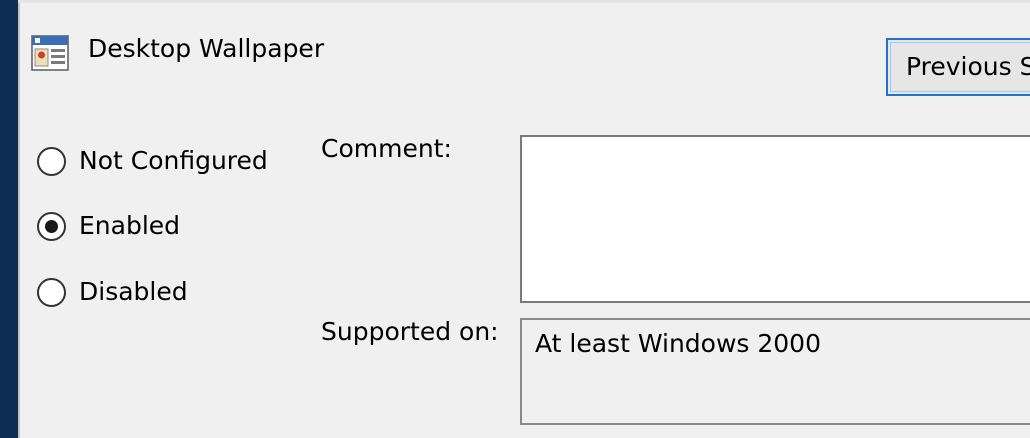 The image size is (1030, 438). I want to click on window-top-edge, so click(524, 1).